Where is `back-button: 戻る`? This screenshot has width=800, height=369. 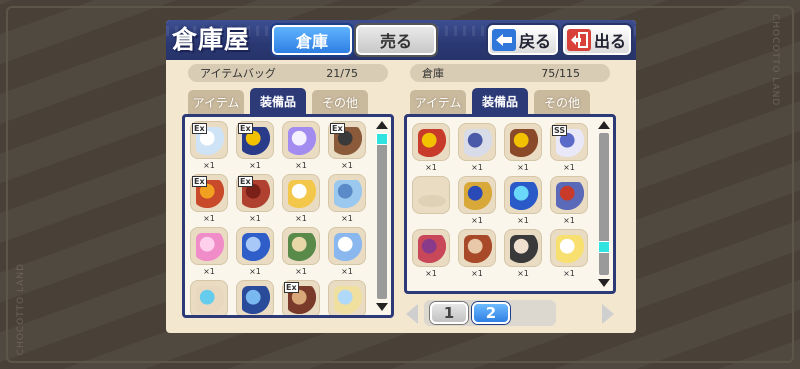
back-button: 戻る is located at coordinates (523, 40).